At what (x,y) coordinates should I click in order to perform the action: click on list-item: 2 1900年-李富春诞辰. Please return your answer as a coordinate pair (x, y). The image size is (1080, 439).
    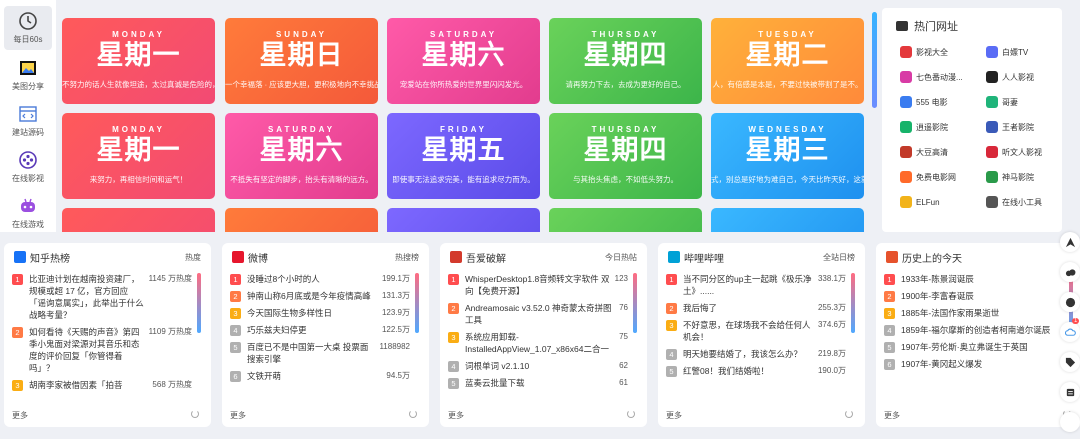
    Looking at the image, I should click on (974, 296).